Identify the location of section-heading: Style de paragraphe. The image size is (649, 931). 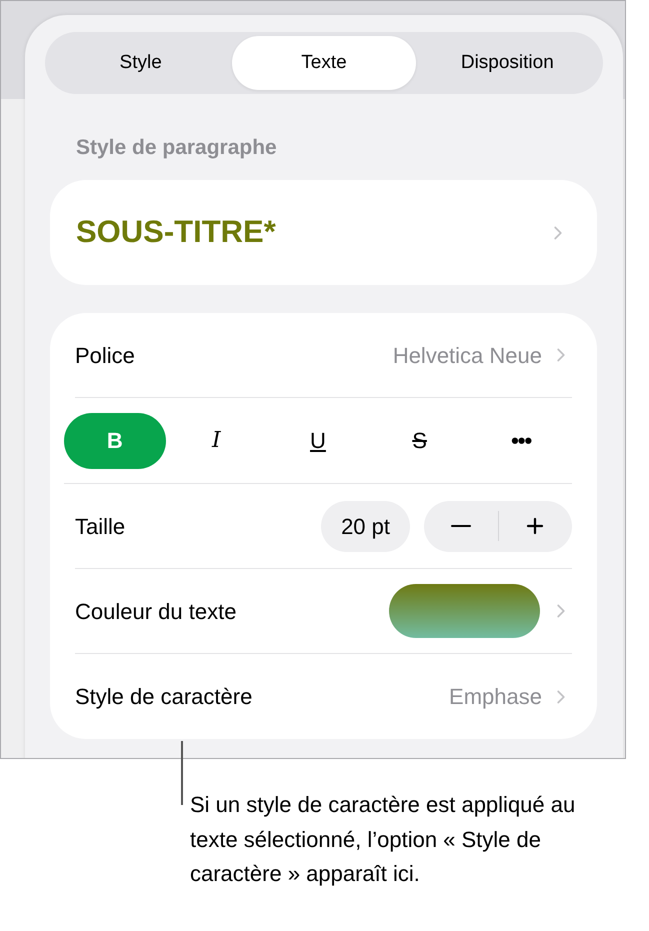
(177, 147).